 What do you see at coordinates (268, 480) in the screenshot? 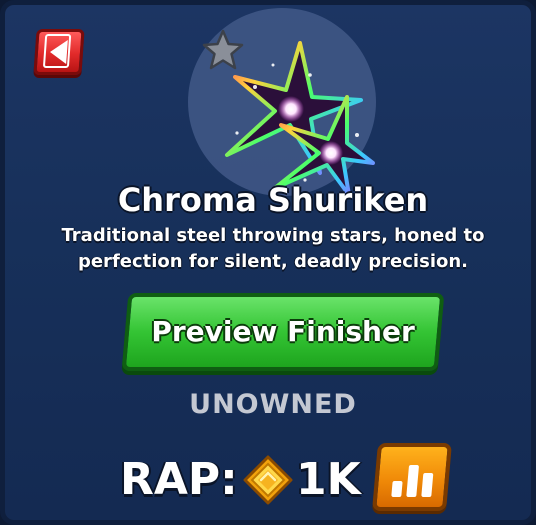
I see `coin-icon` at bounding box center [268, 480].